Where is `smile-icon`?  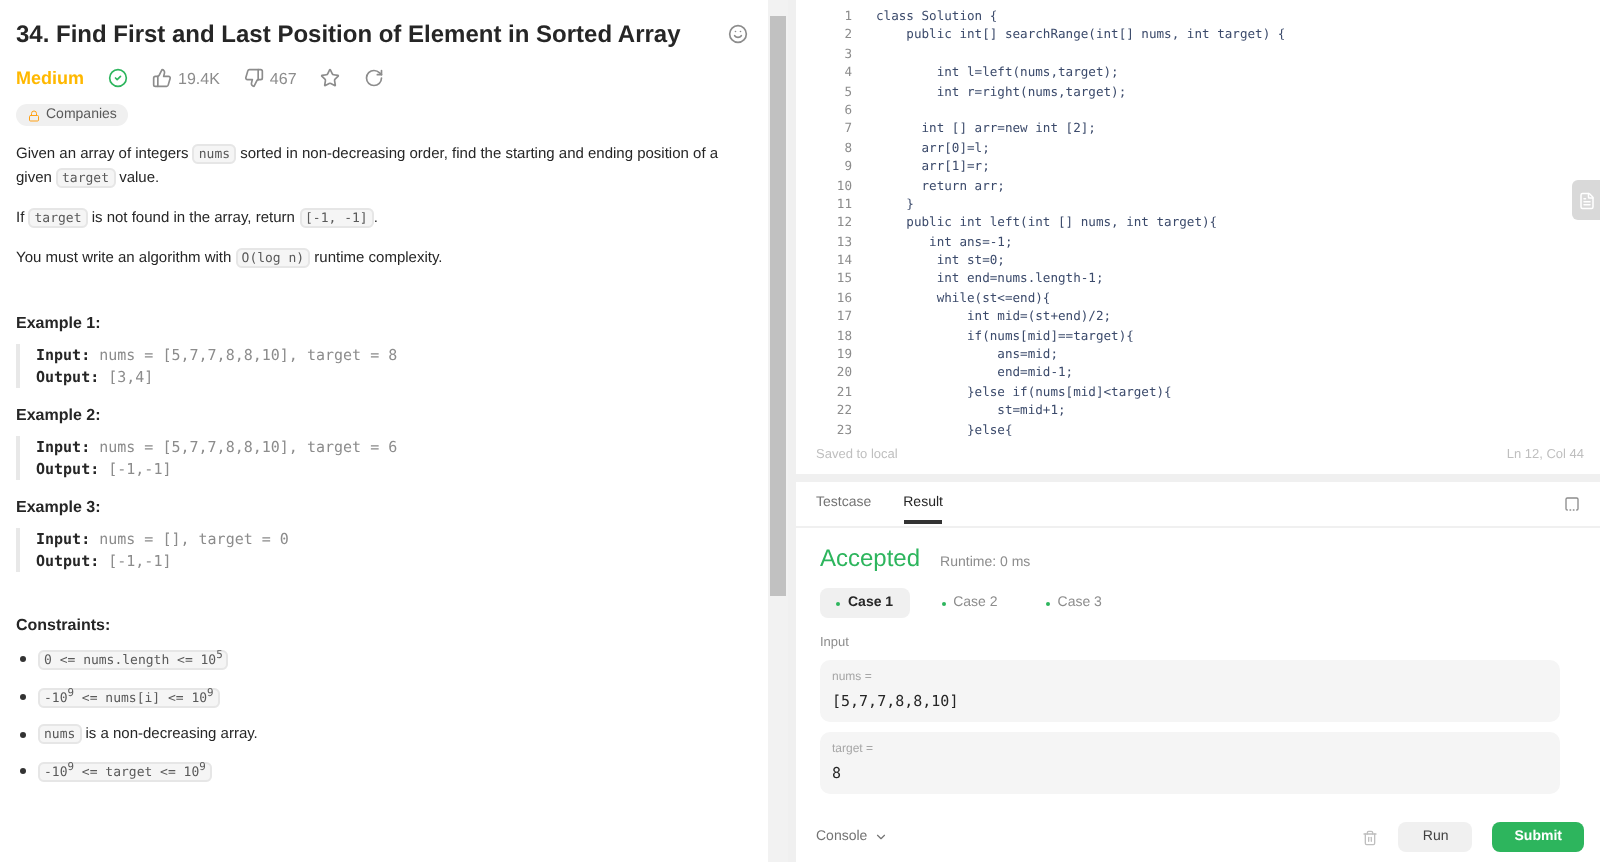
smile-icon is located at coordinates (738, 34).